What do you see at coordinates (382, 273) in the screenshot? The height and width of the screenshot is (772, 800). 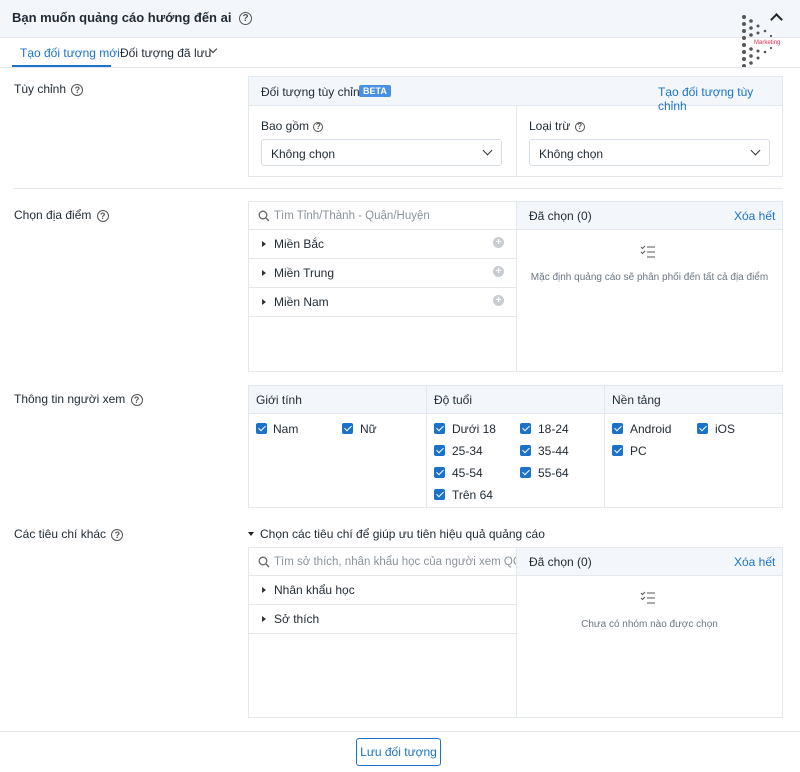 I see `location-item: Miền Trung +` at bounding box center [382, 273].